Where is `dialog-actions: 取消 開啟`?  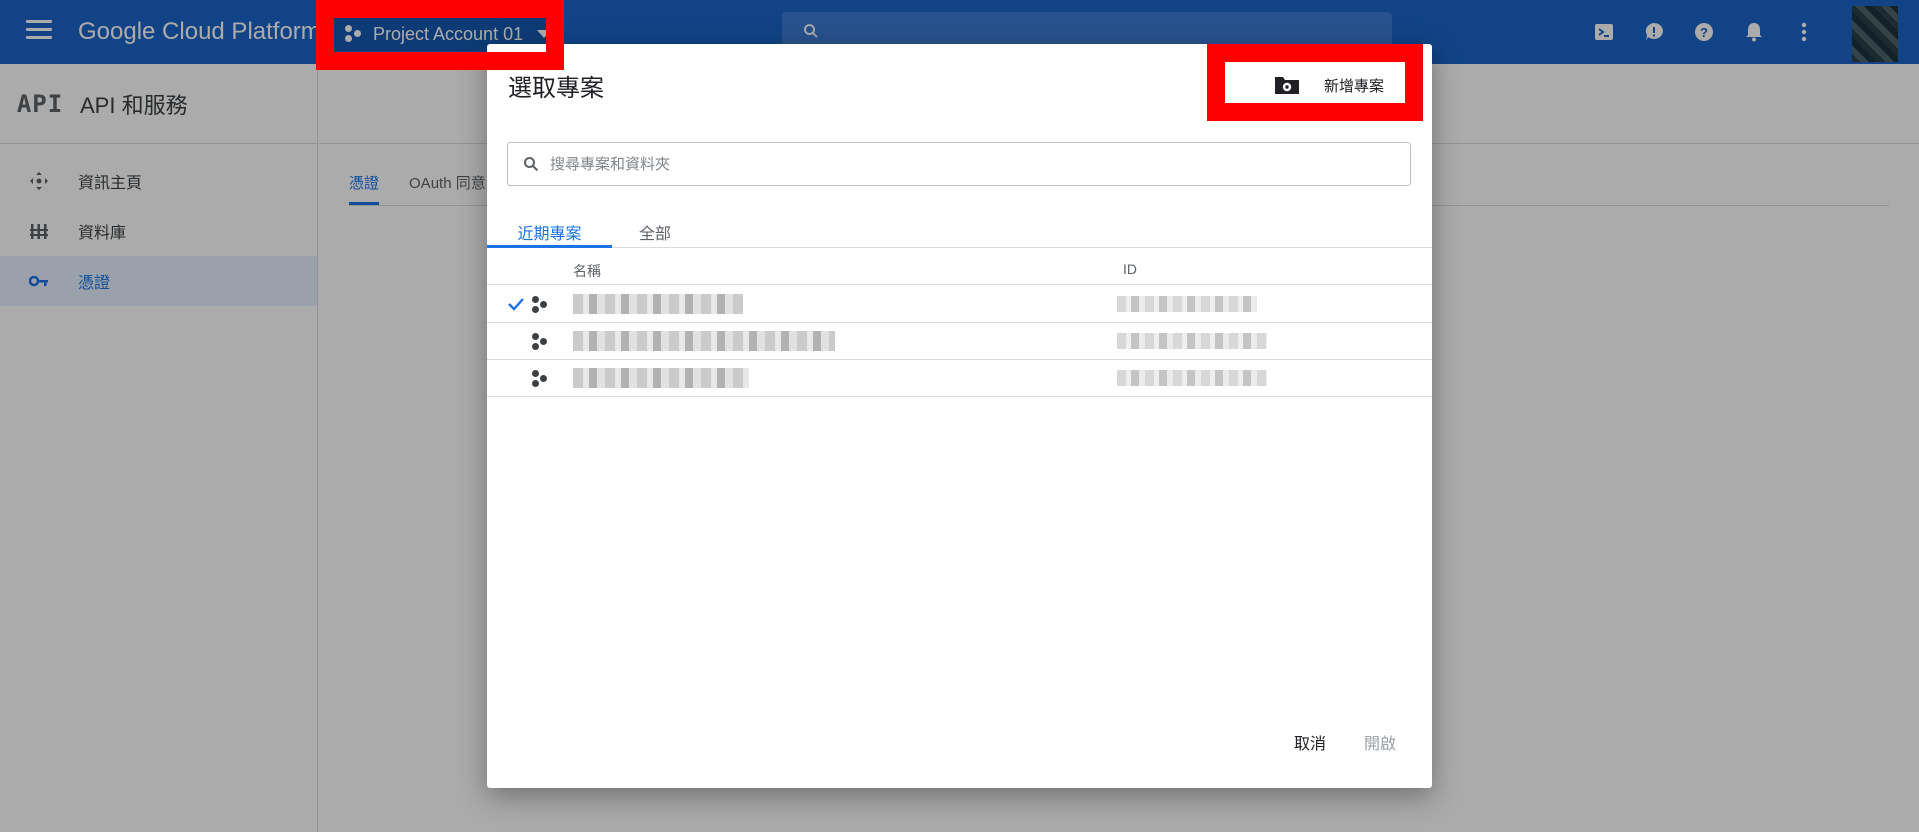 dialog-actions: 取消 開啟 is located at coordinates (1345, 742).